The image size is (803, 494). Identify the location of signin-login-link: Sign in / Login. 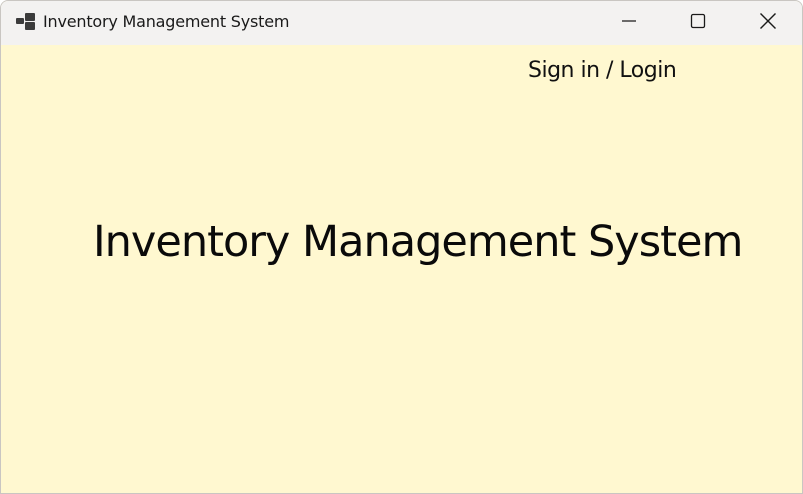
(602, 70).